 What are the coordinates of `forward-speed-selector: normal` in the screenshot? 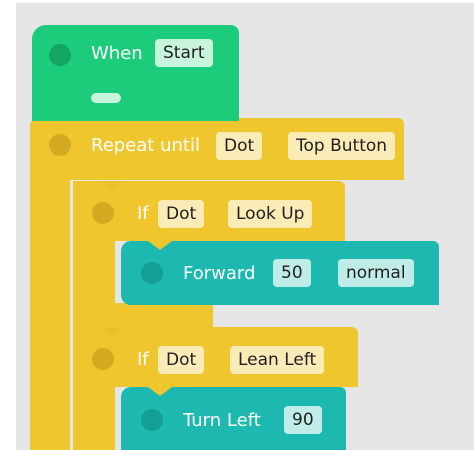 It's located at (376, 273).